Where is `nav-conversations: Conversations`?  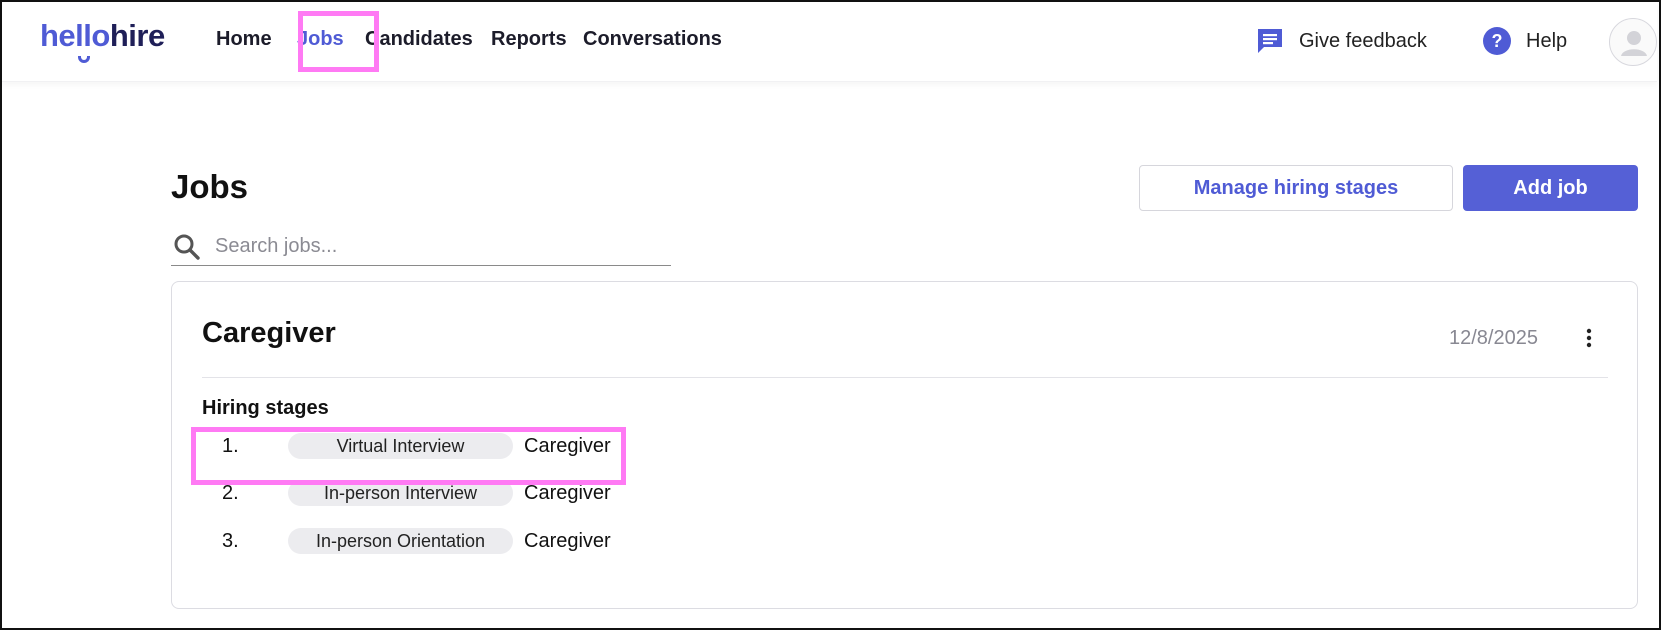
nav-conversations: Conversations is located at coordinates (652, 39).